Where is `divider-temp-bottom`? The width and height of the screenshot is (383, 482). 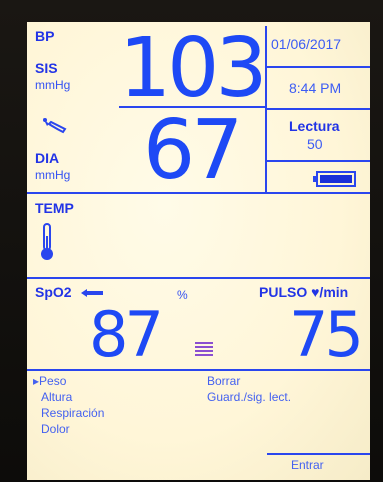
divider-temp-bottom is located at coordinates (198, 278).